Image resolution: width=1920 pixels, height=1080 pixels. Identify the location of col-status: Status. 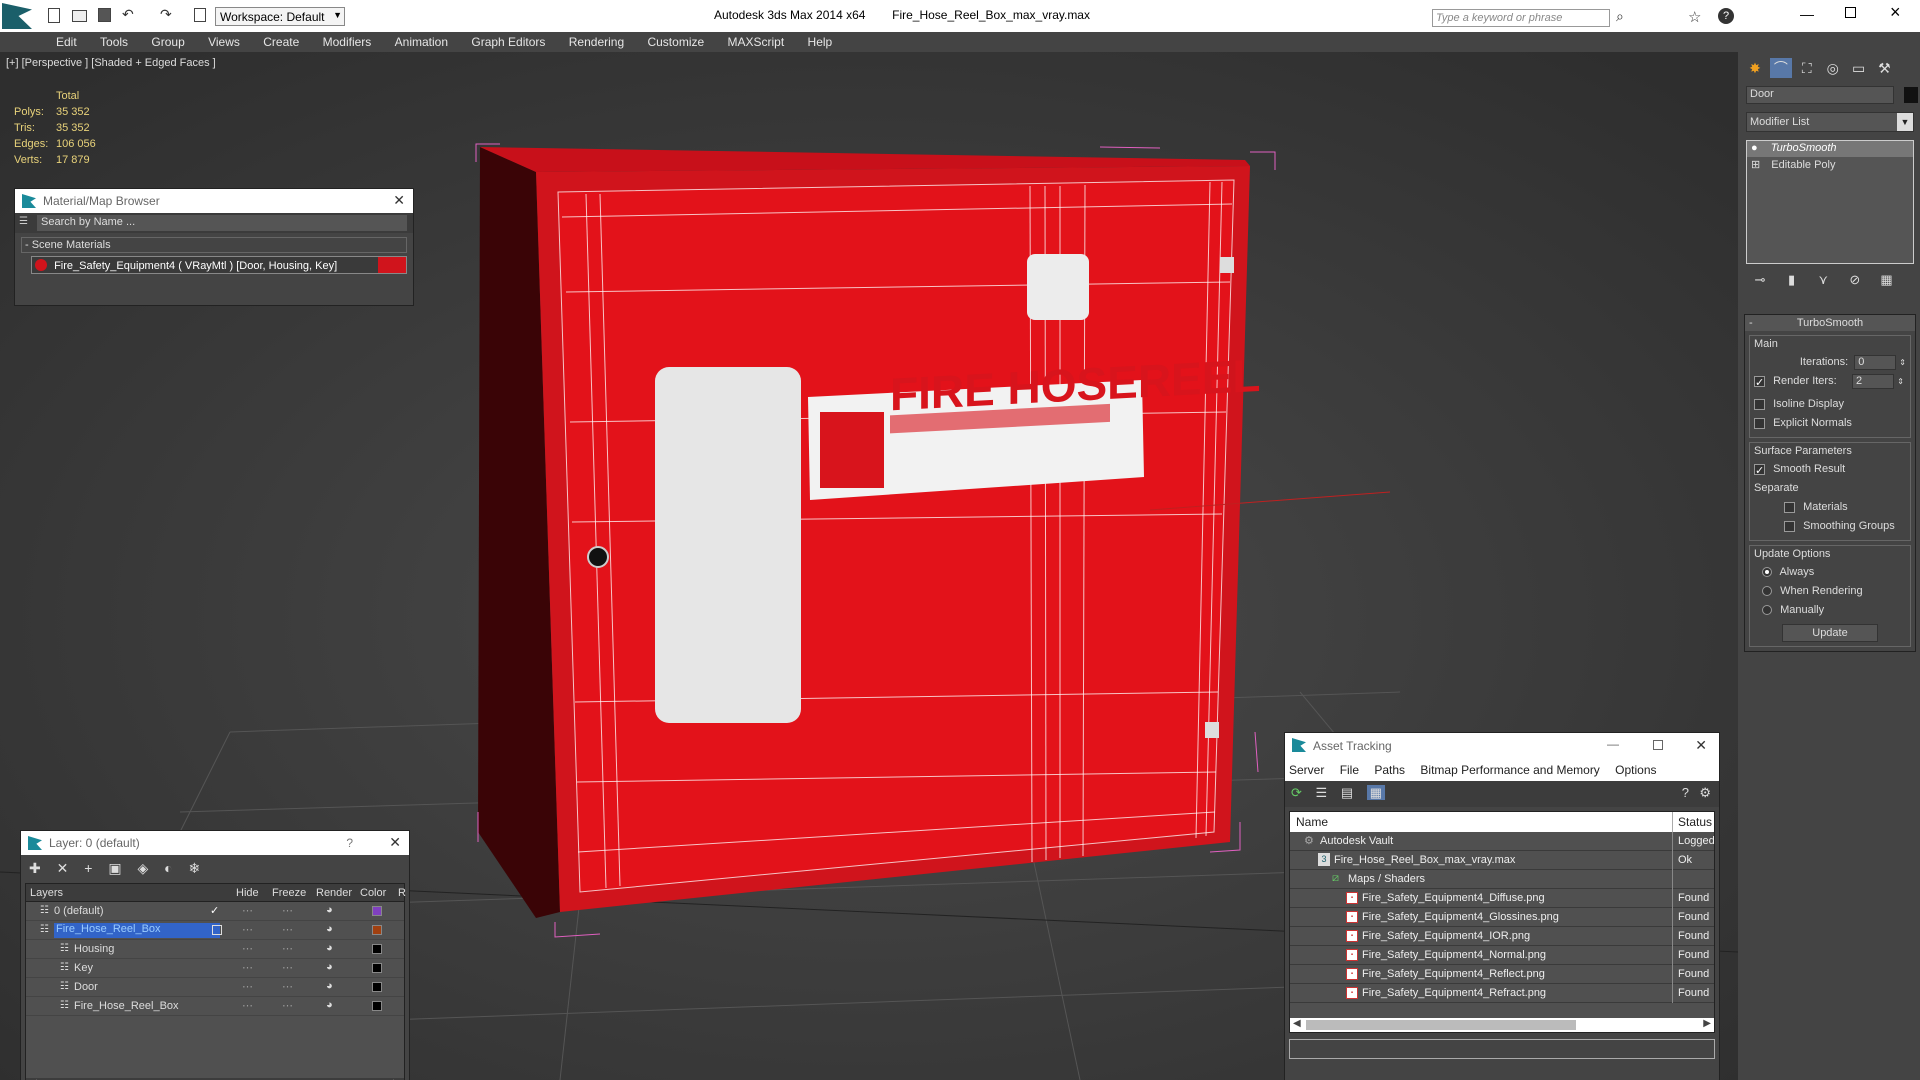
(1695, 822).